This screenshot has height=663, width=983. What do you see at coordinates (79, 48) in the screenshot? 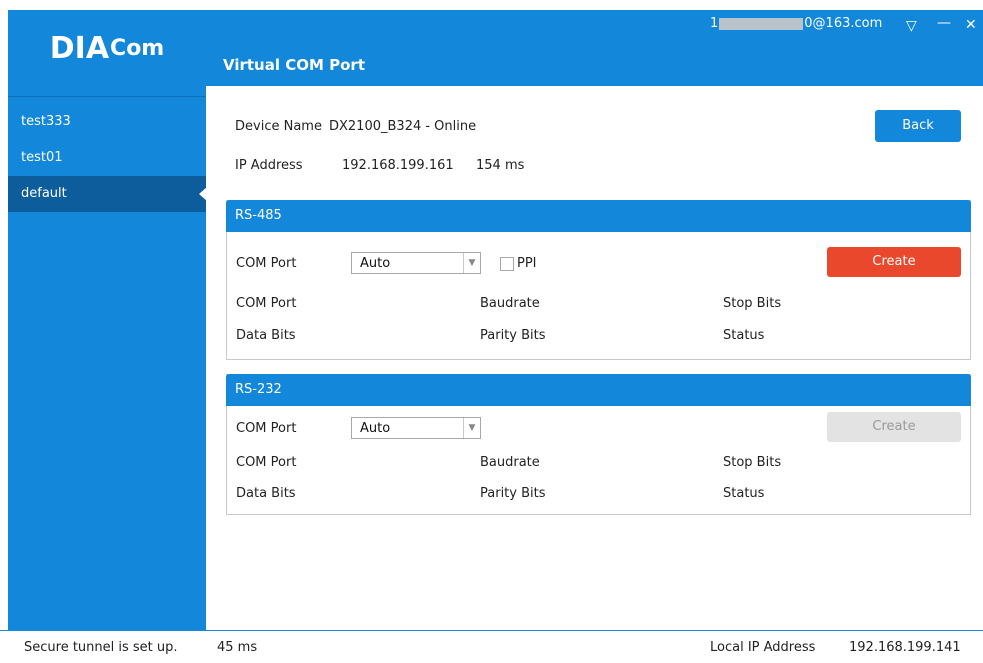
I see `logo-text-dia: DIA` at bounding box center [79, 48].